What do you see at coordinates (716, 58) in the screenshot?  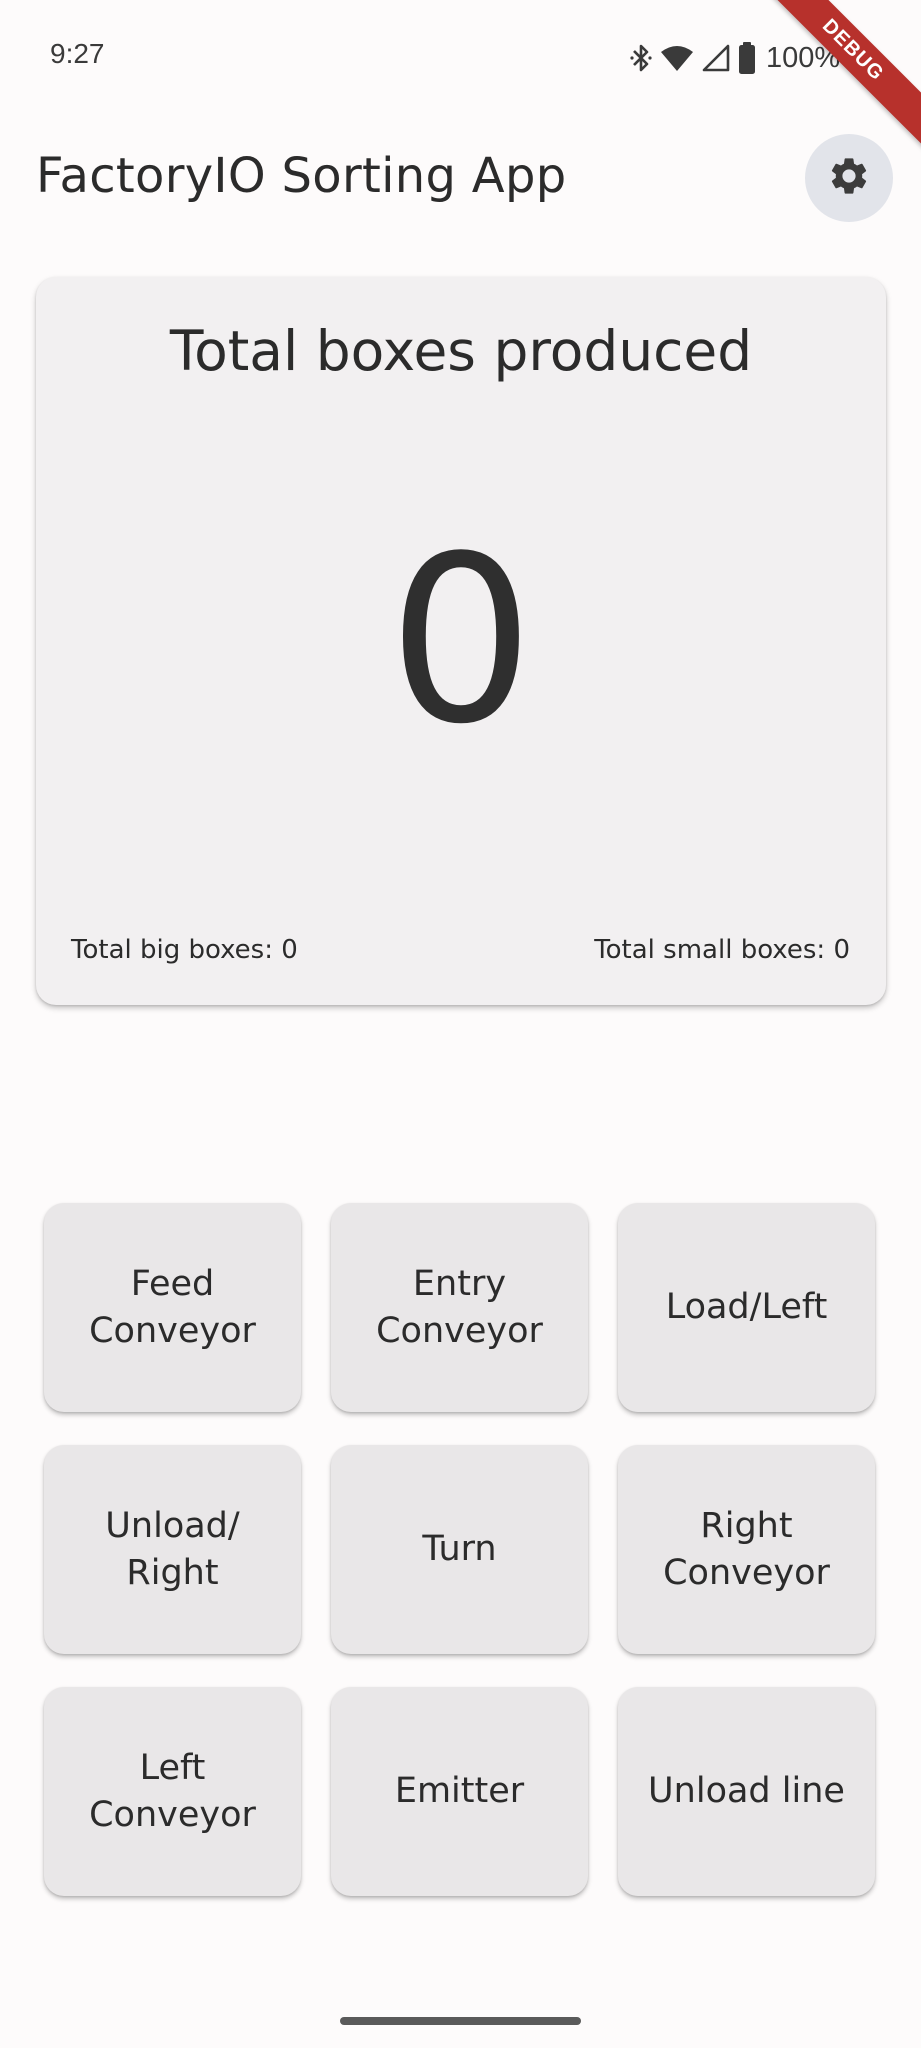 I see `cellular-signal-icon` at bounding box center [716, 58].